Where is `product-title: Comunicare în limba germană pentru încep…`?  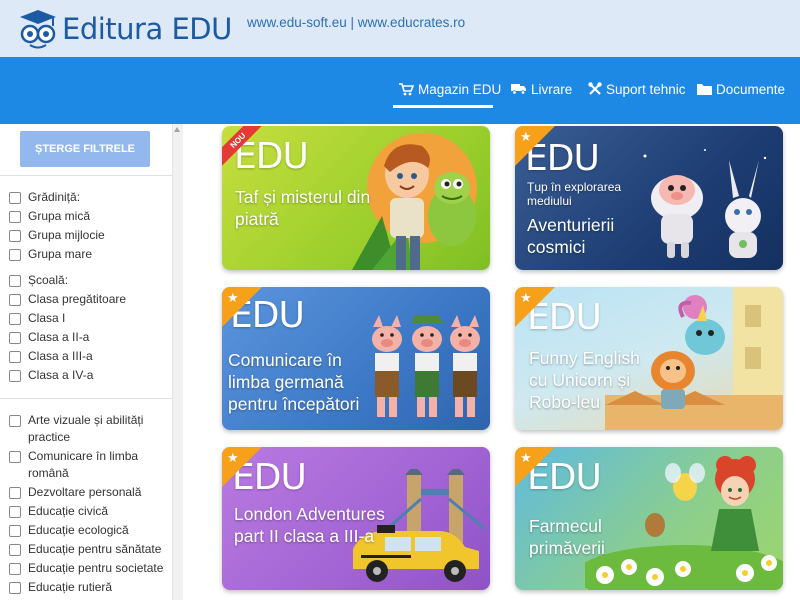 product-title: Comunicare în limba germană pentru încep… is located at coordinates (294, 382).